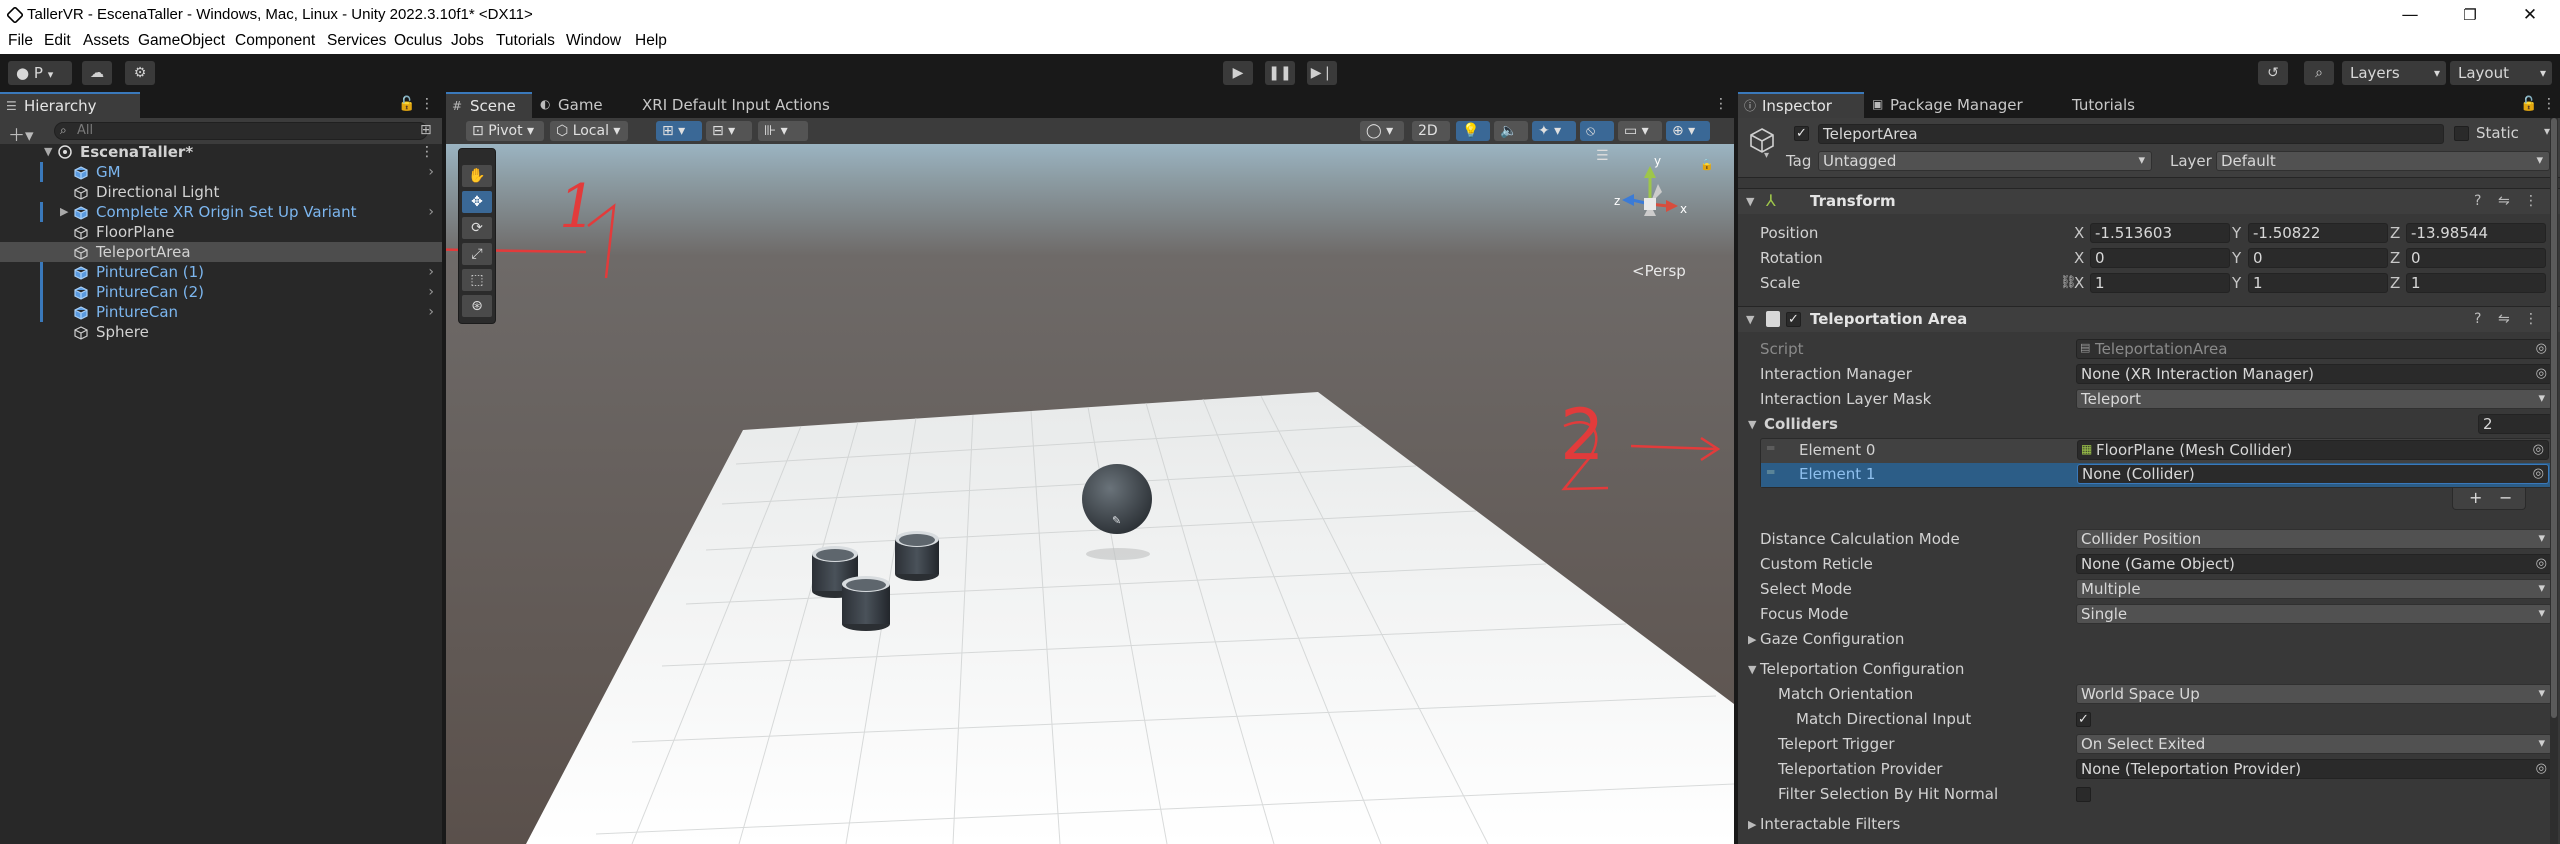 The height and width of the screenshot is (844, 2560). Describe the element at coordinates (489, 105) in the screenshot. I see `tab-scene: # Scene` at that location.